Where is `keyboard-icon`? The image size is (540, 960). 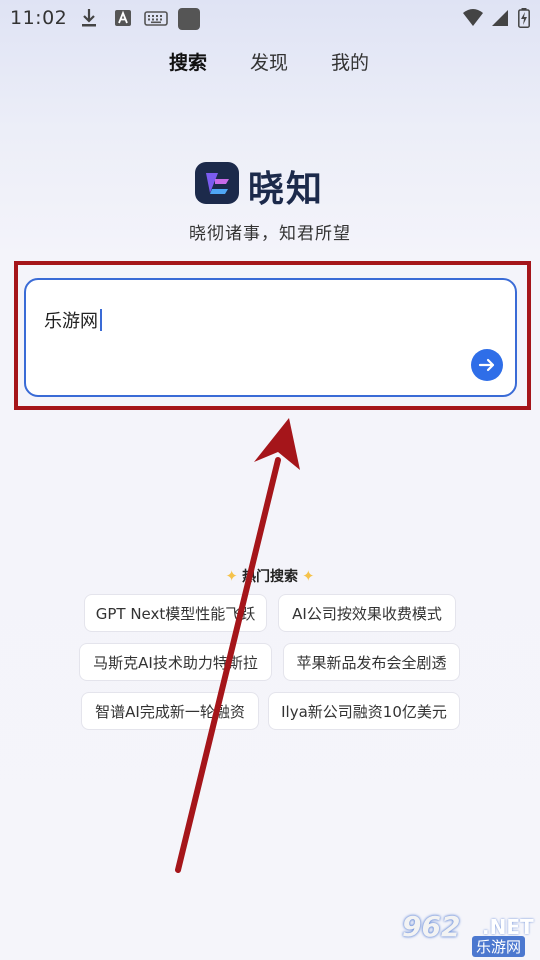
keyboard-icon is located at coordinates (156, 18).